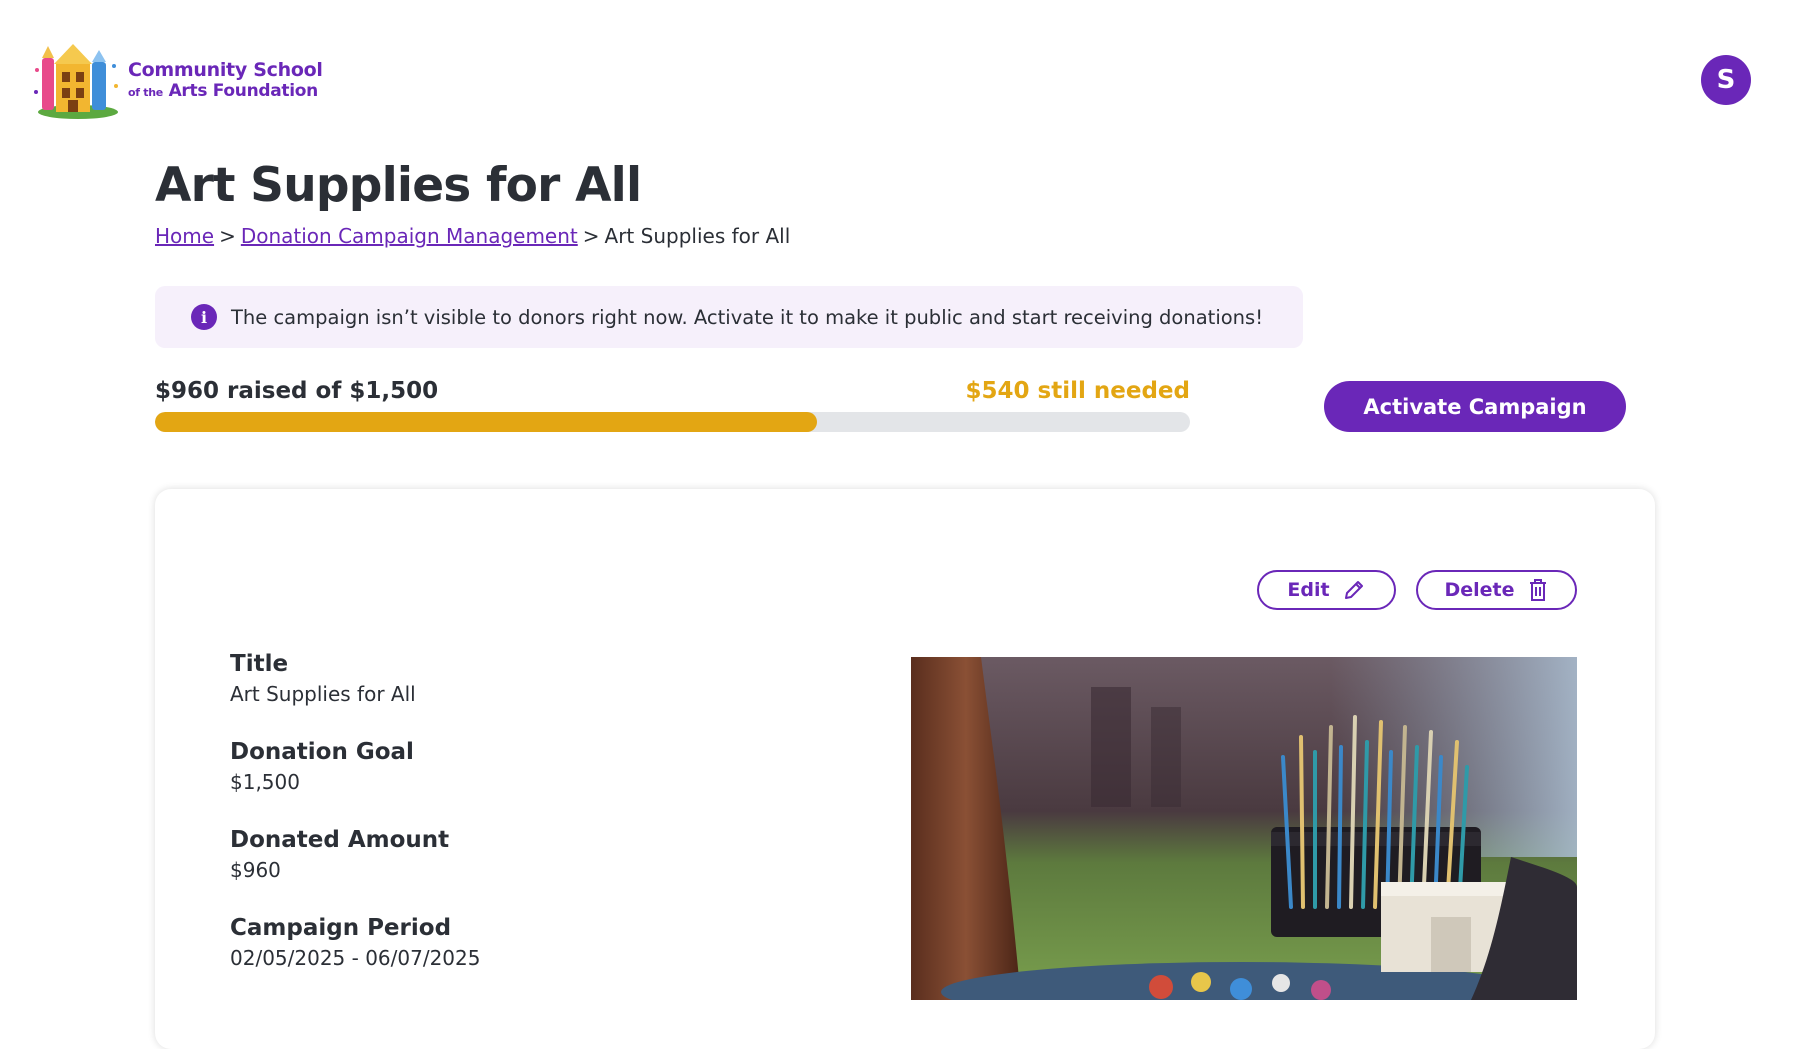 The image size is (1800, 1049). What do you see at coordinates (1475, 406) in the screenshot?
I see `activate-campaign-button: Activate Campaign` at bounding box center [1475, 406].